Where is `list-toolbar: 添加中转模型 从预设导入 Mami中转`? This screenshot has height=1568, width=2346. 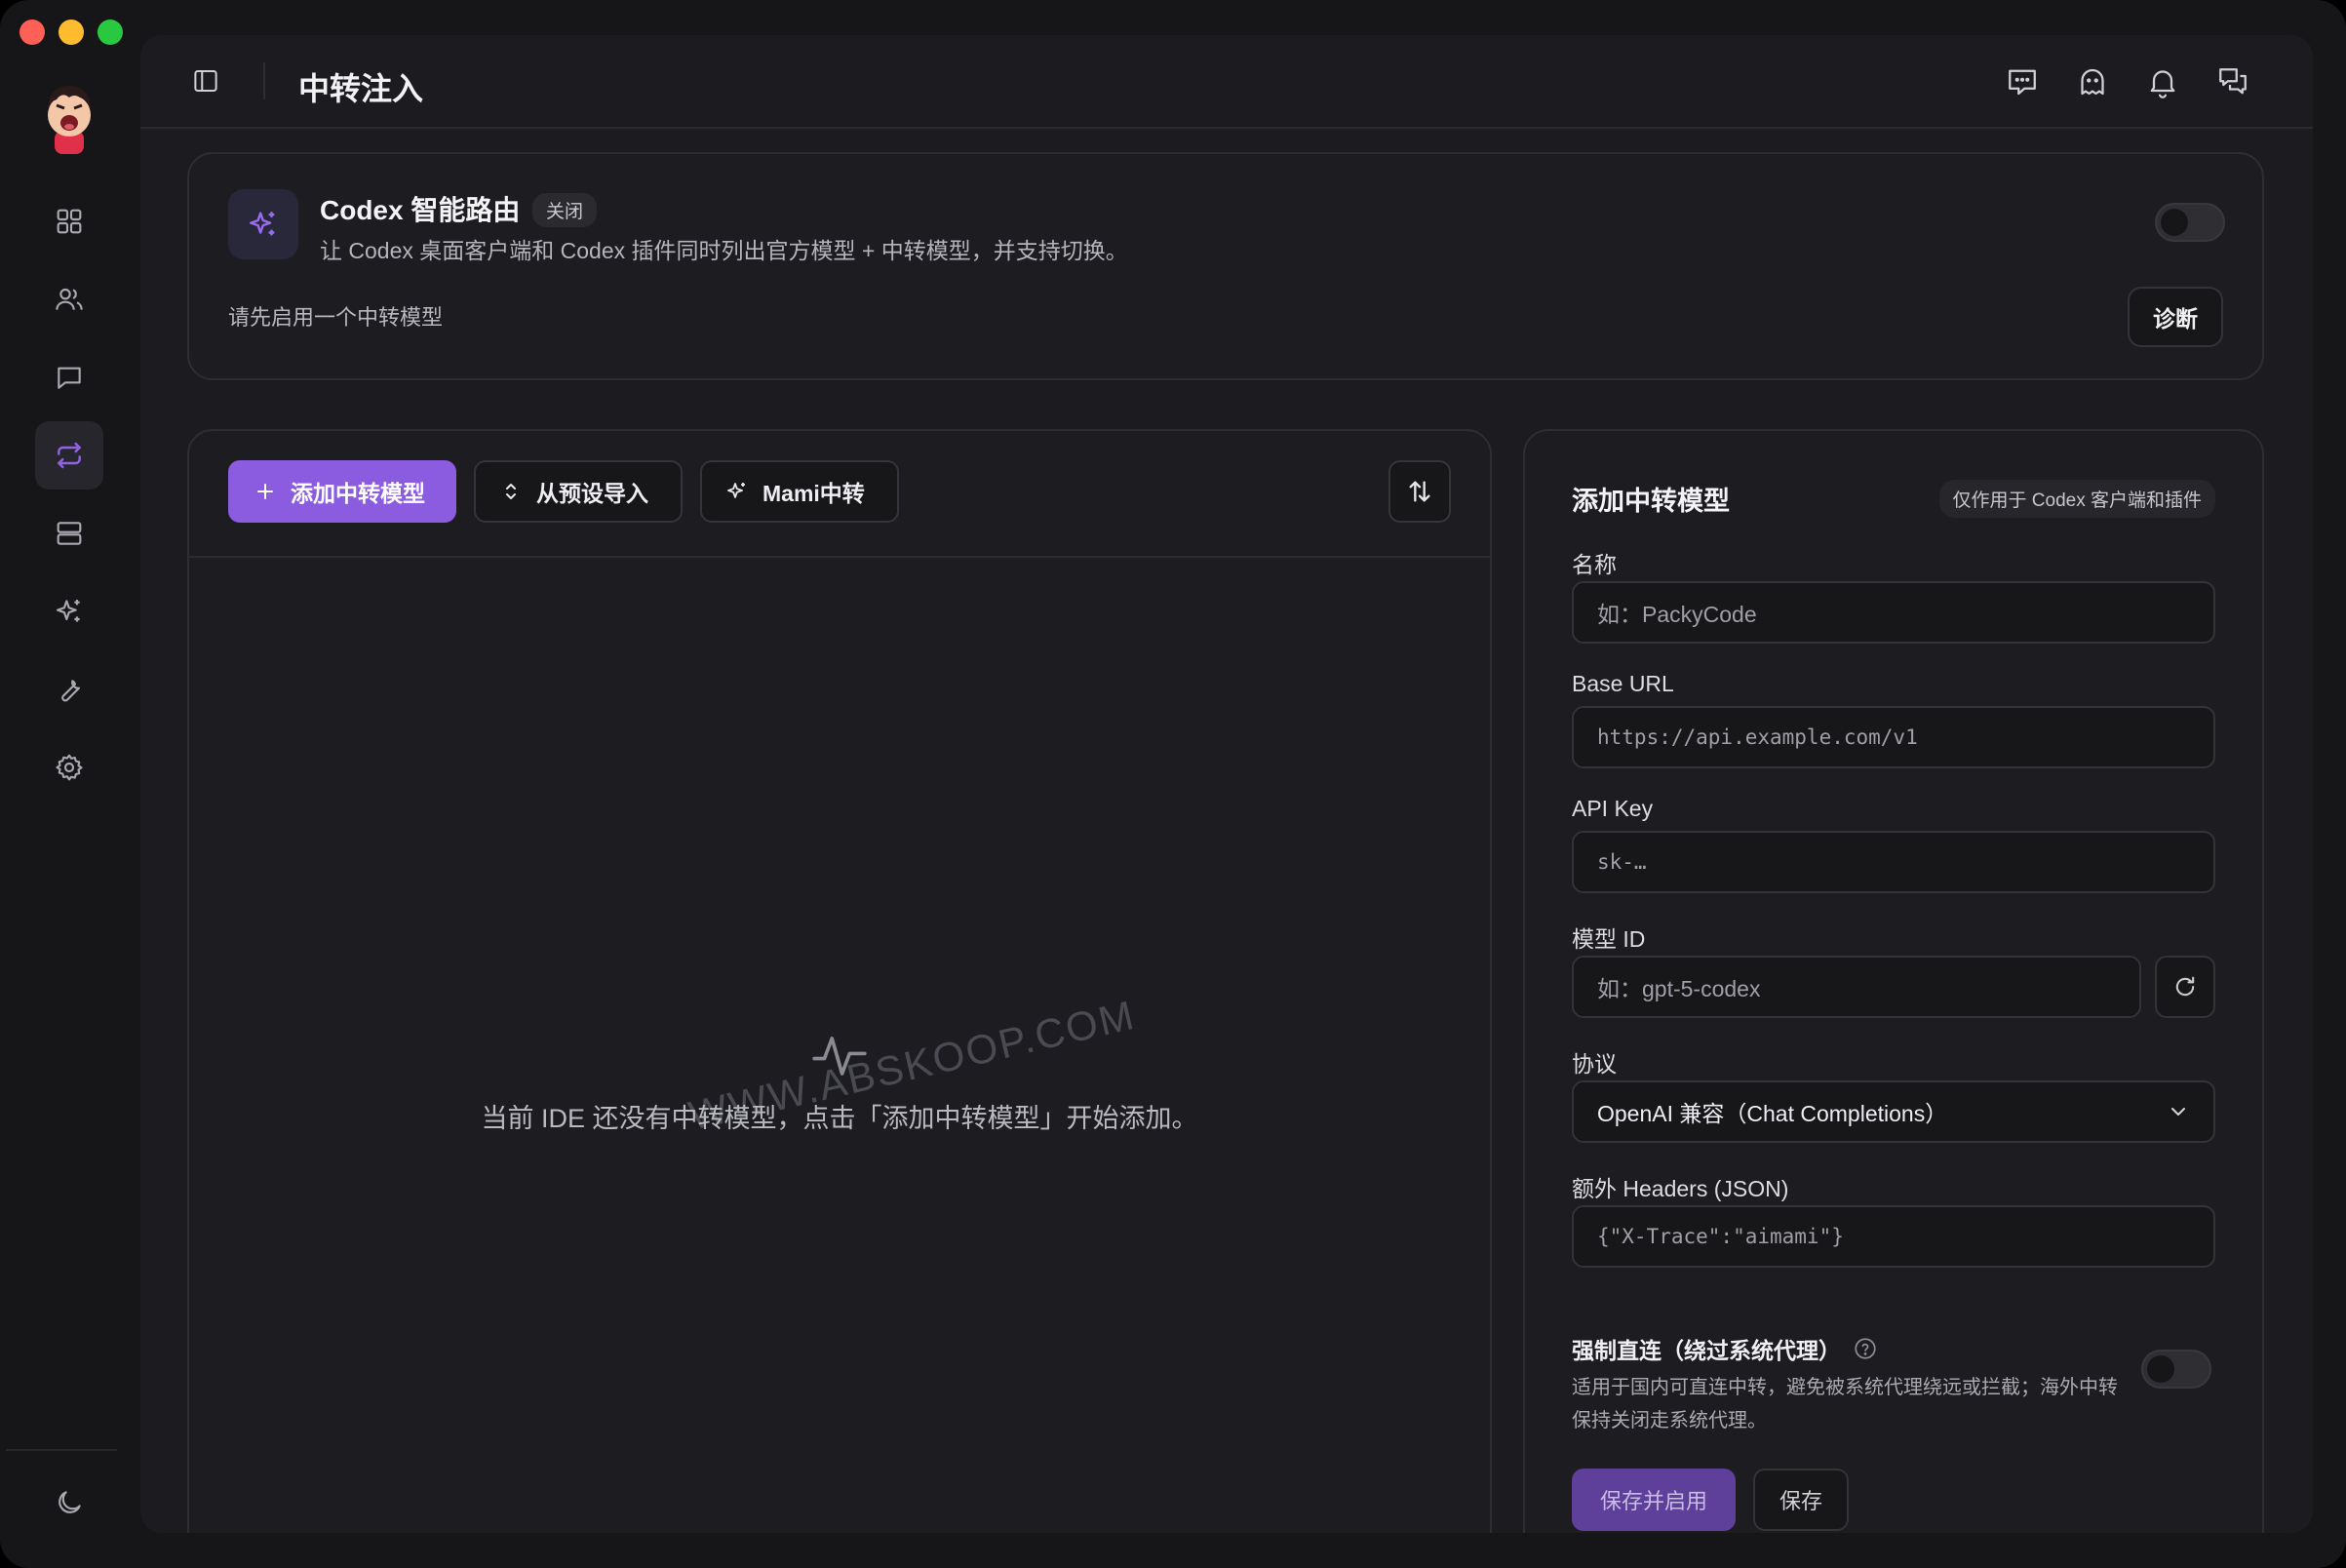 list-toolbar: 添加中转模型 从预设导入 Mami中转 is located at coordinates (839, 494).